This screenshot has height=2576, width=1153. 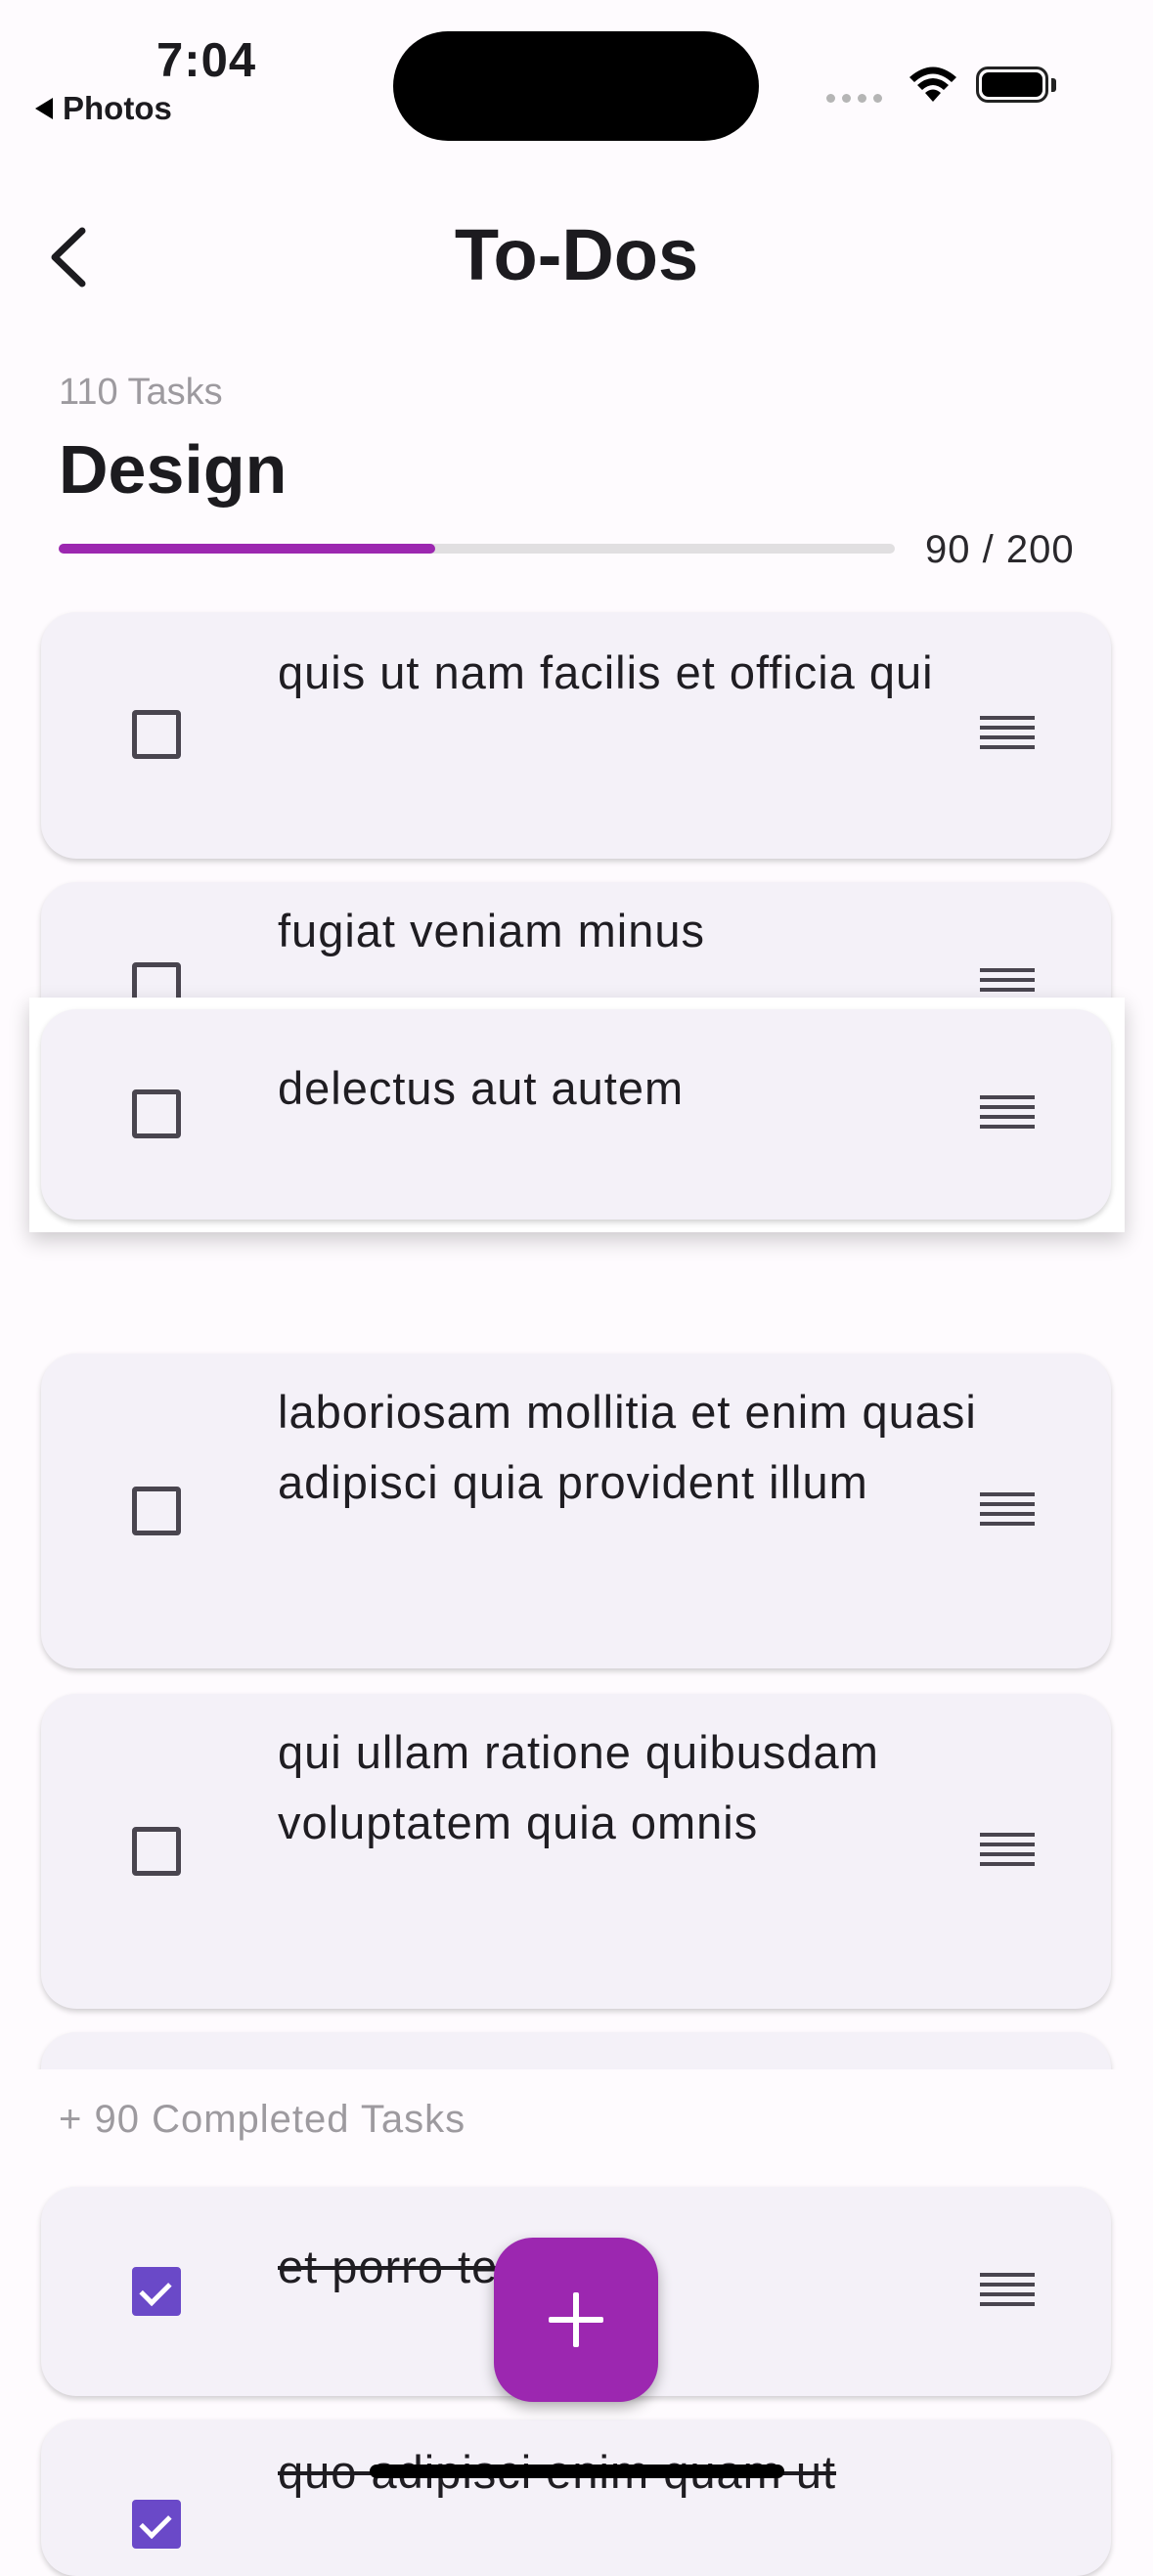 I want to click on project-name: Design, so click(x=173, y=469).